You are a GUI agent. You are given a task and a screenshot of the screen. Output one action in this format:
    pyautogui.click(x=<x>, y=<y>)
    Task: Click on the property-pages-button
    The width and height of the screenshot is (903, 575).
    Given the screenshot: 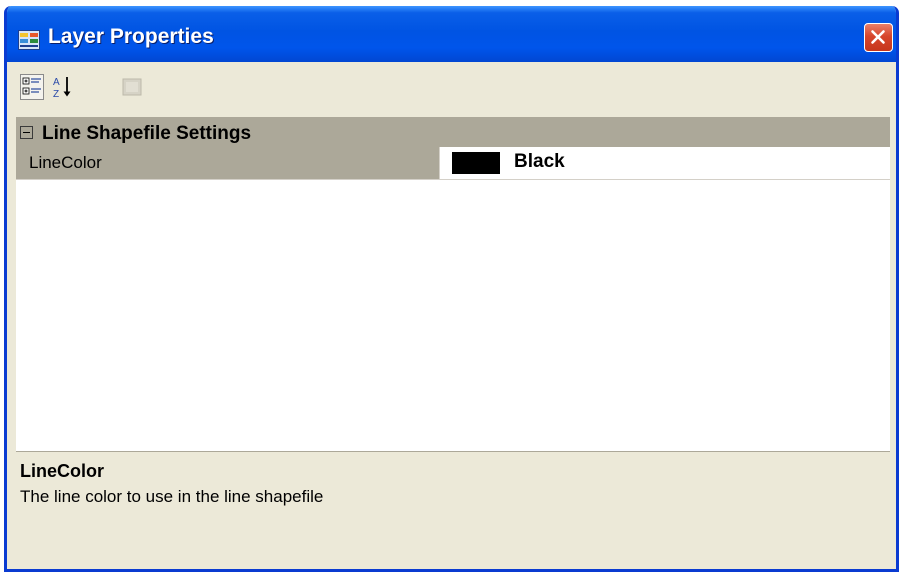 What is the action you would take?
    pyautogui.click(x=132, y=87)
    